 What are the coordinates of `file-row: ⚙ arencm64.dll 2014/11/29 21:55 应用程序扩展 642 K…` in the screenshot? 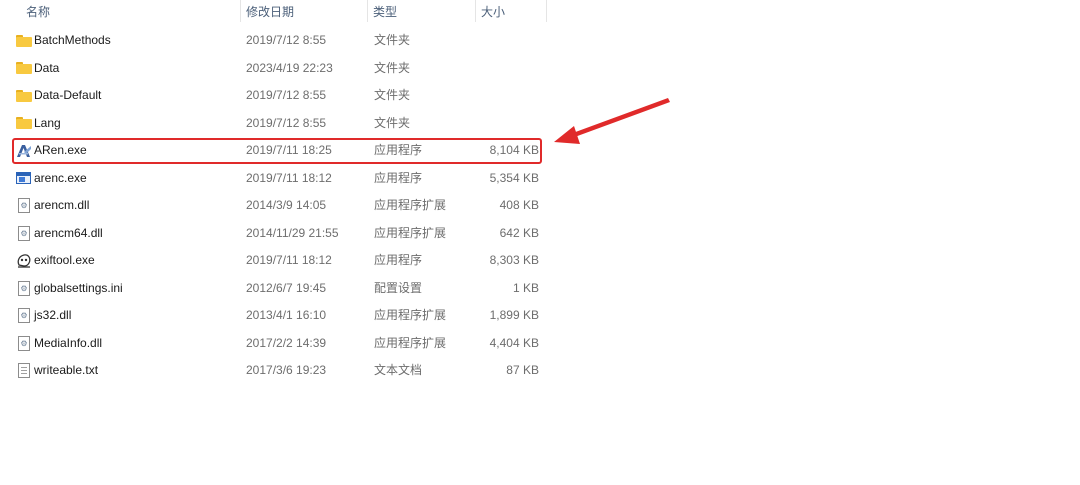 It's located at (273, 234).